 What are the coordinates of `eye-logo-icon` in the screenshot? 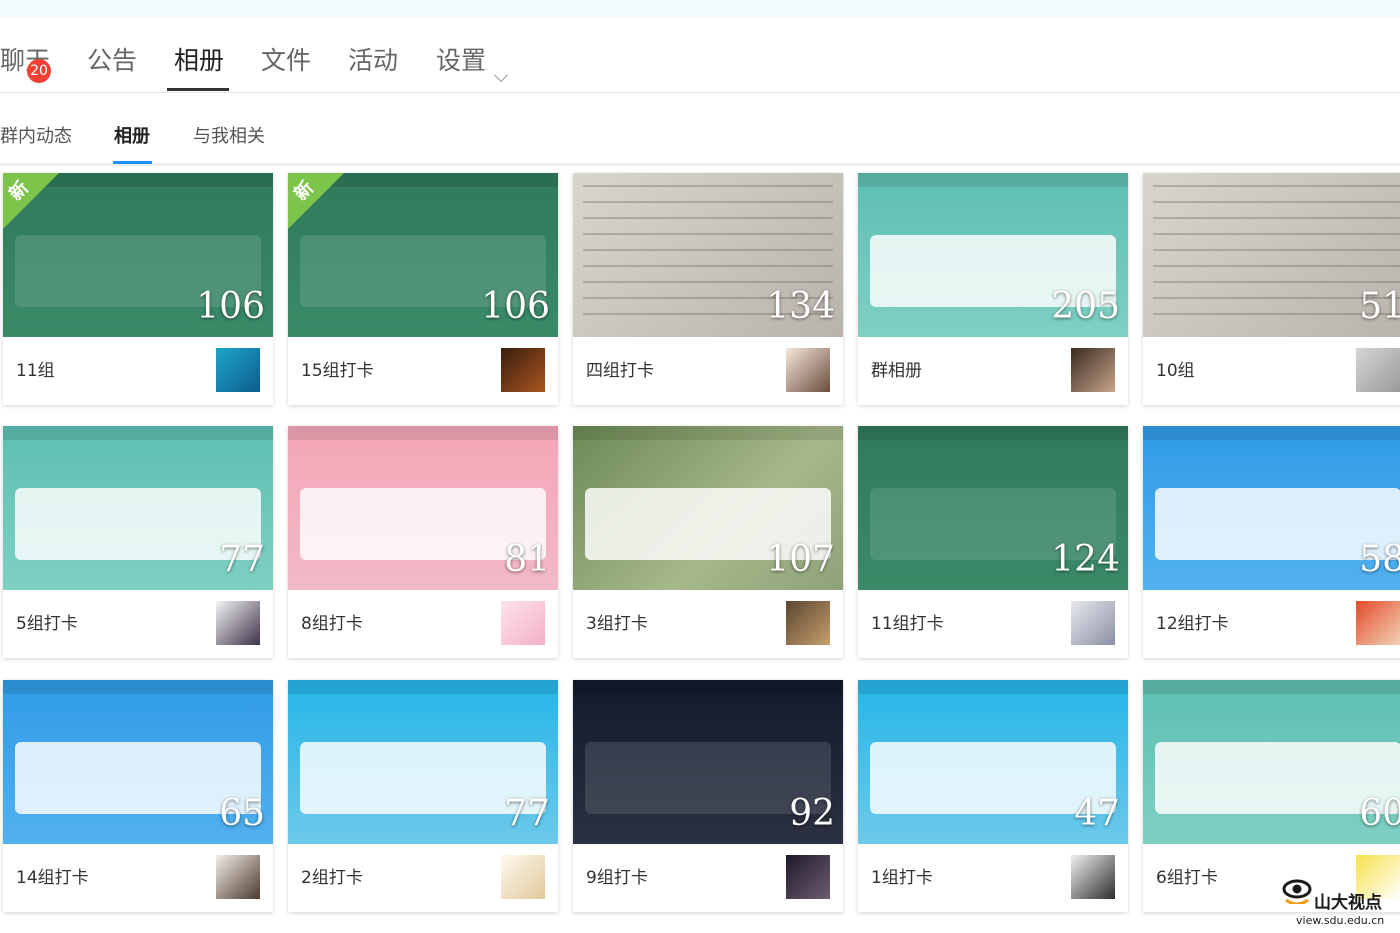 It's located at (1297, 891).